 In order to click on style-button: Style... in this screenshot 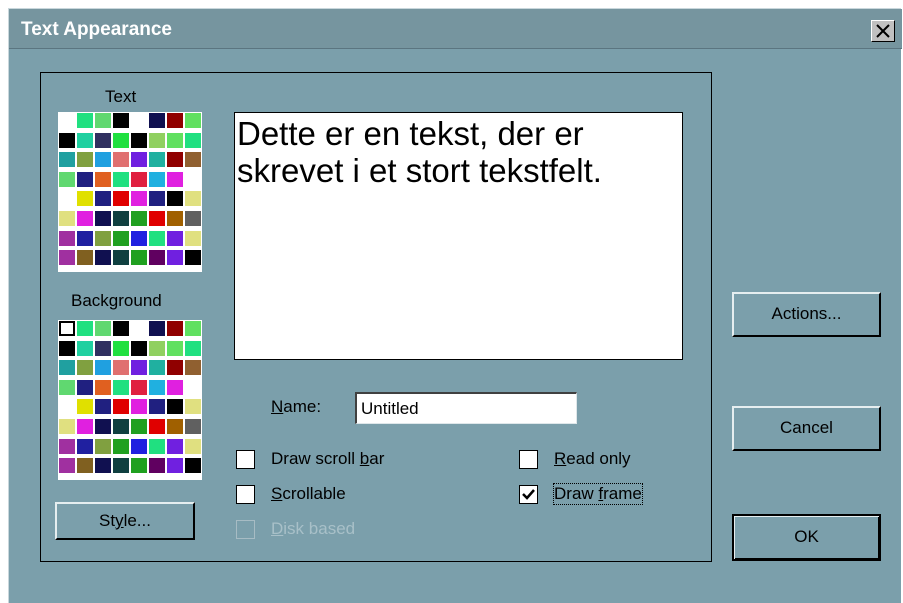, I will do `click(125, 521)`.